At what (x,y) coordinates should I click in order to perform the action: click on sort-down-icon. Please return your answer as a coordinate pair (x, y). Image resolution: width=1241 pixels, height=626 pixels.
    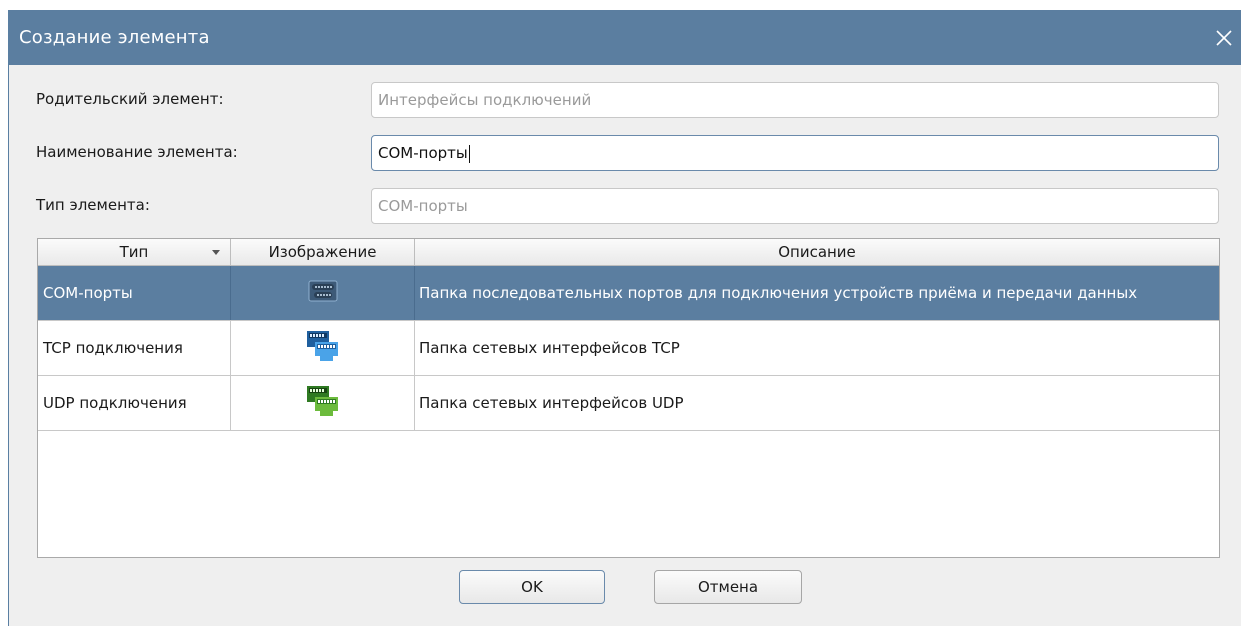
    Looking at the image, I should click on (216, 252).